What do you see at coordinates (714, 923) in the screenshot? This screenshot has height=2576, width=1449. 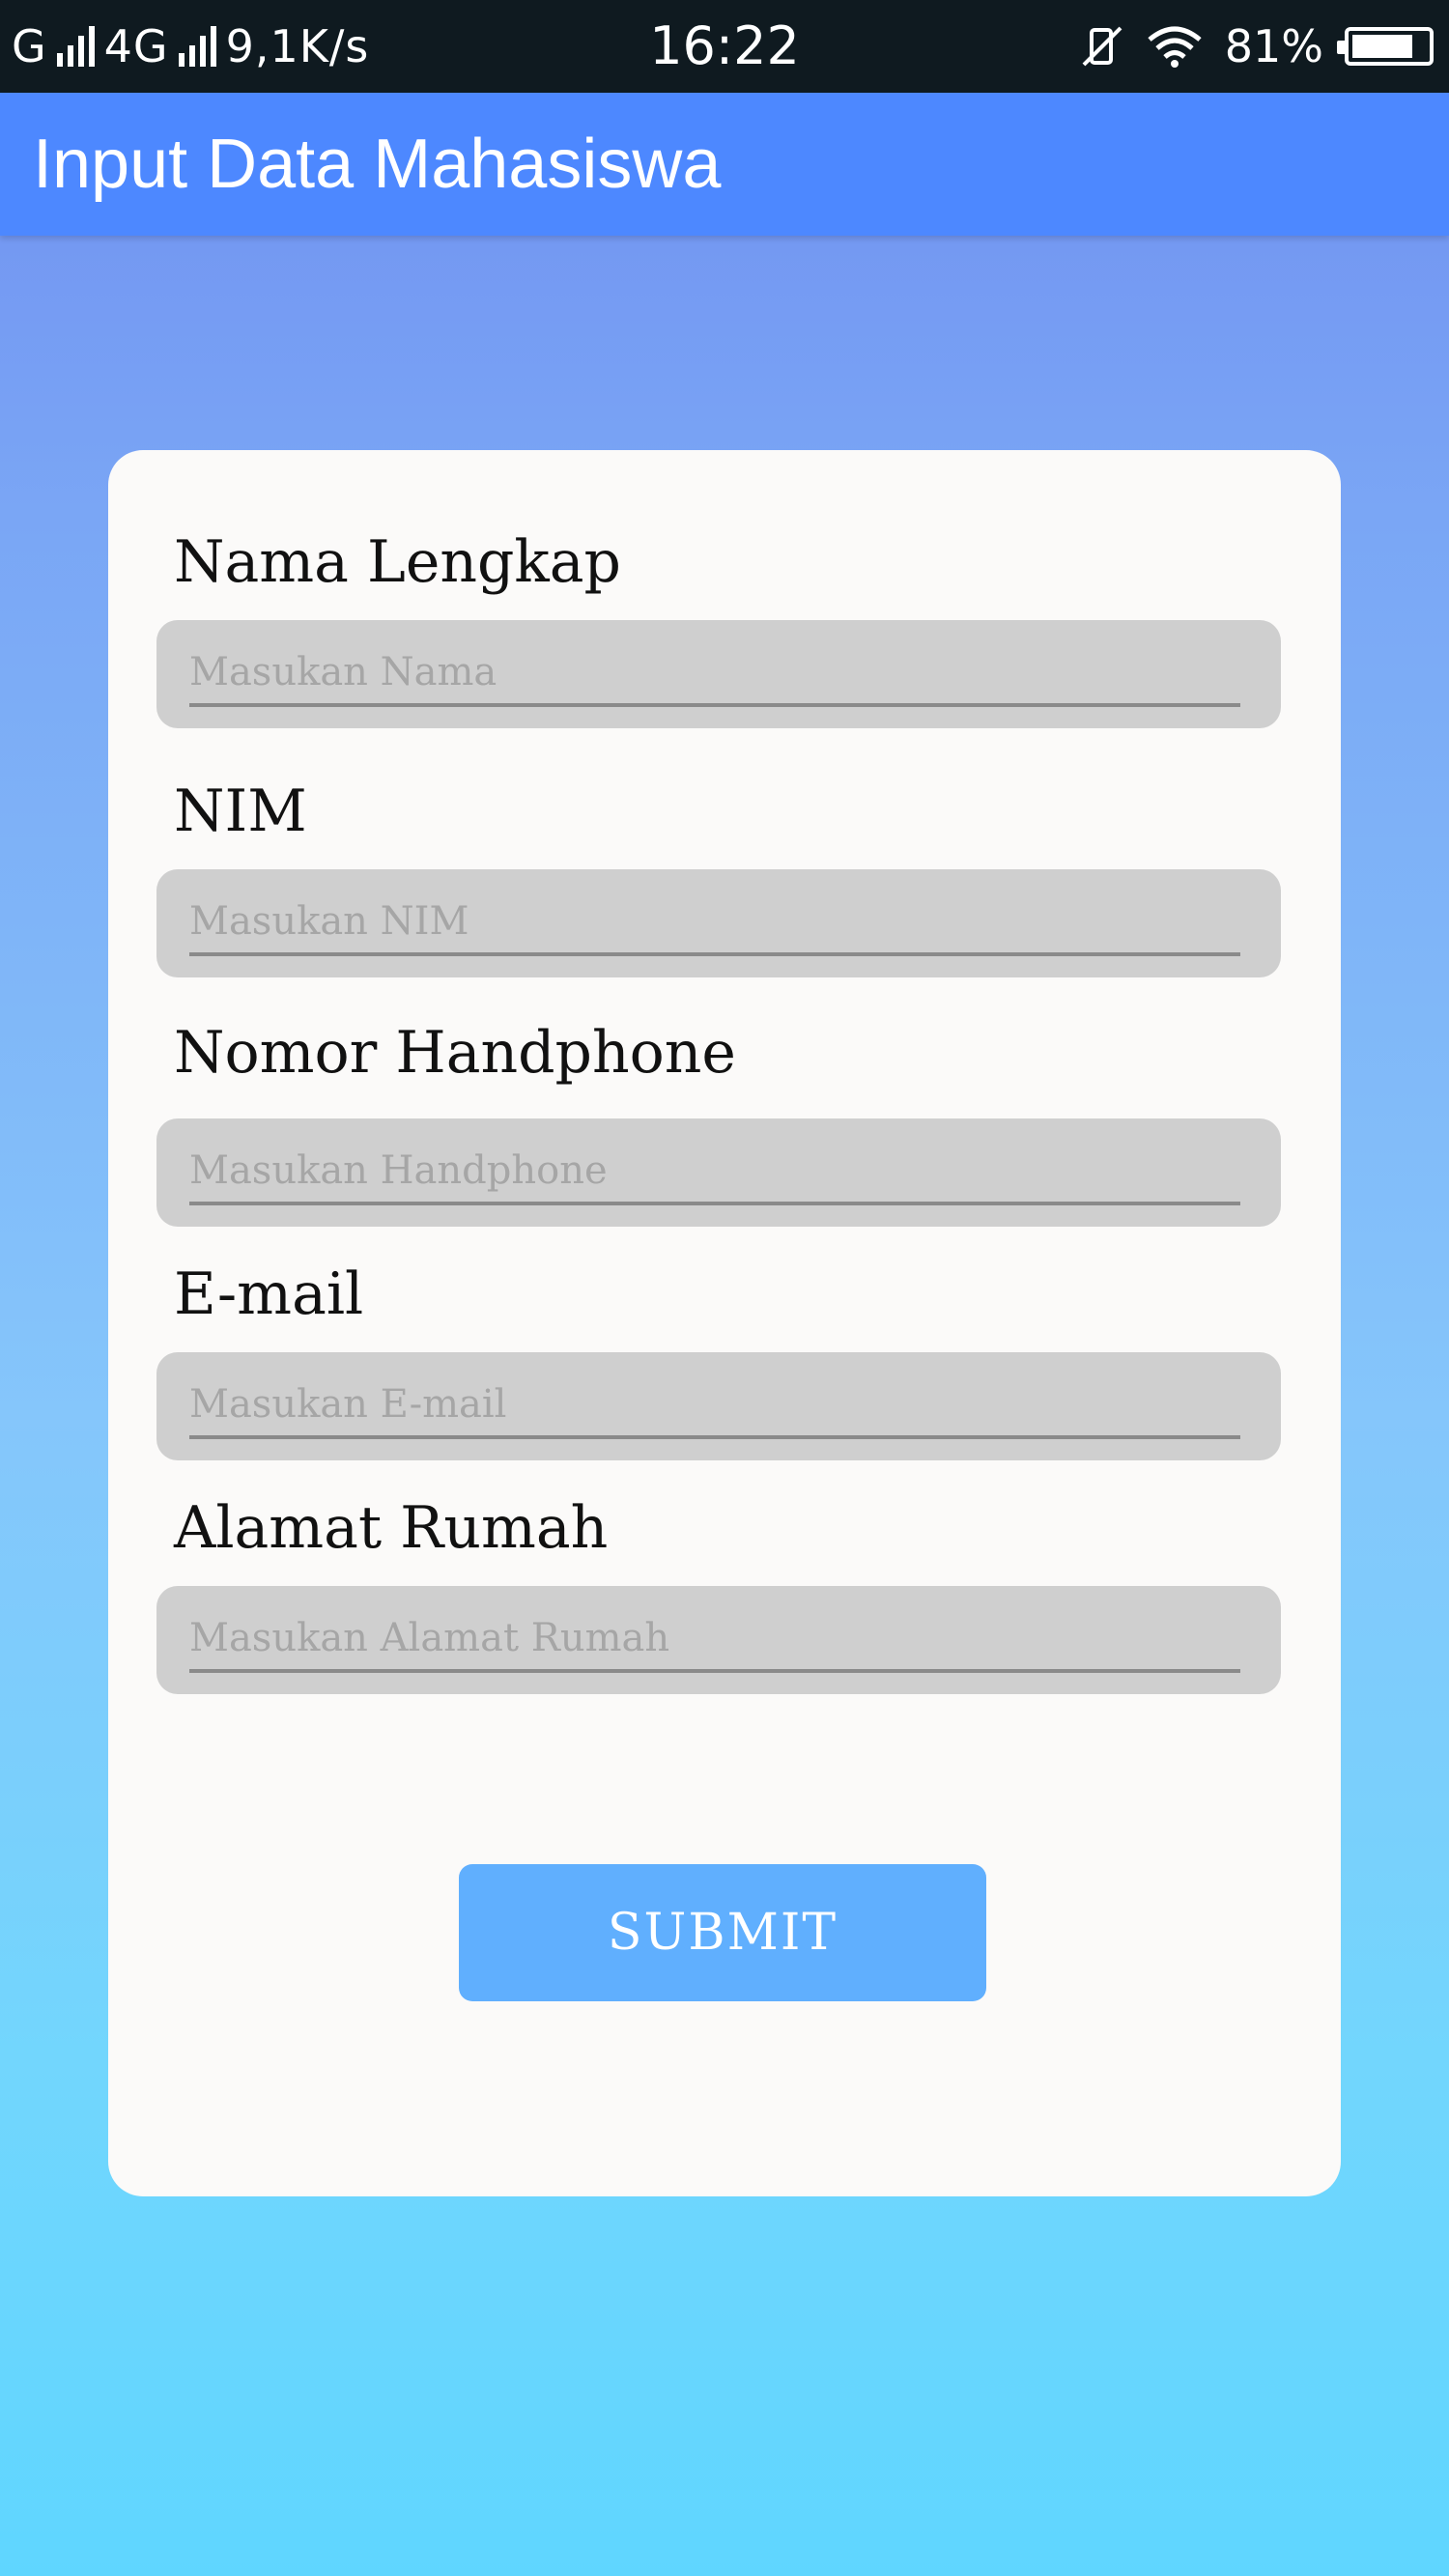 I see `nim-input` at bounding box center [714, 923].